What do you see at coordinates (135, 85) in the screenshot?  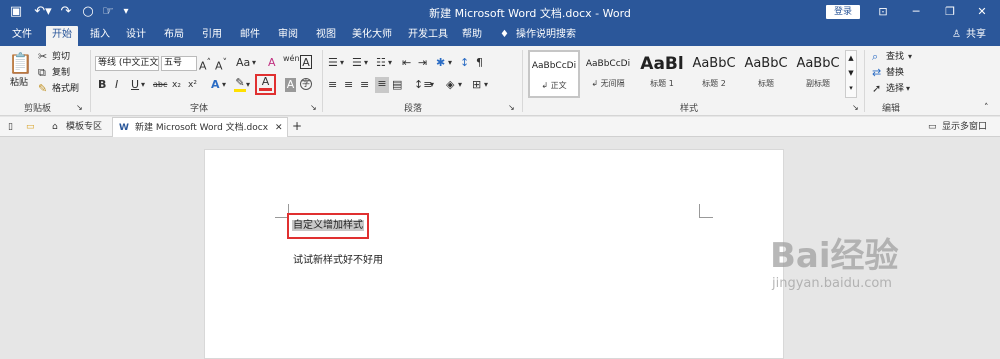 I see `underline-button: U` at bounding box center [135, 85].